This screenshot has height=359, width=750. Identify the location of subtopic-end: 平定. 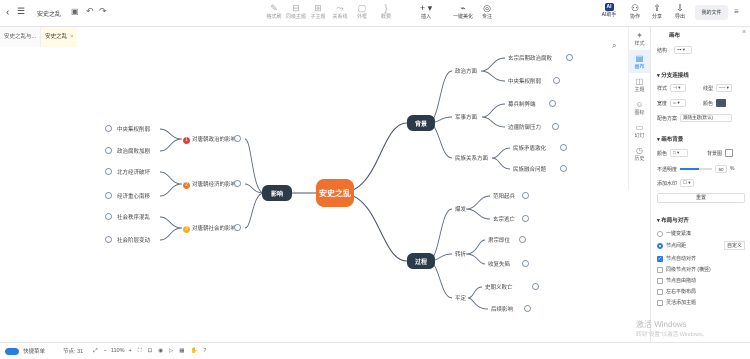
(460, 298).